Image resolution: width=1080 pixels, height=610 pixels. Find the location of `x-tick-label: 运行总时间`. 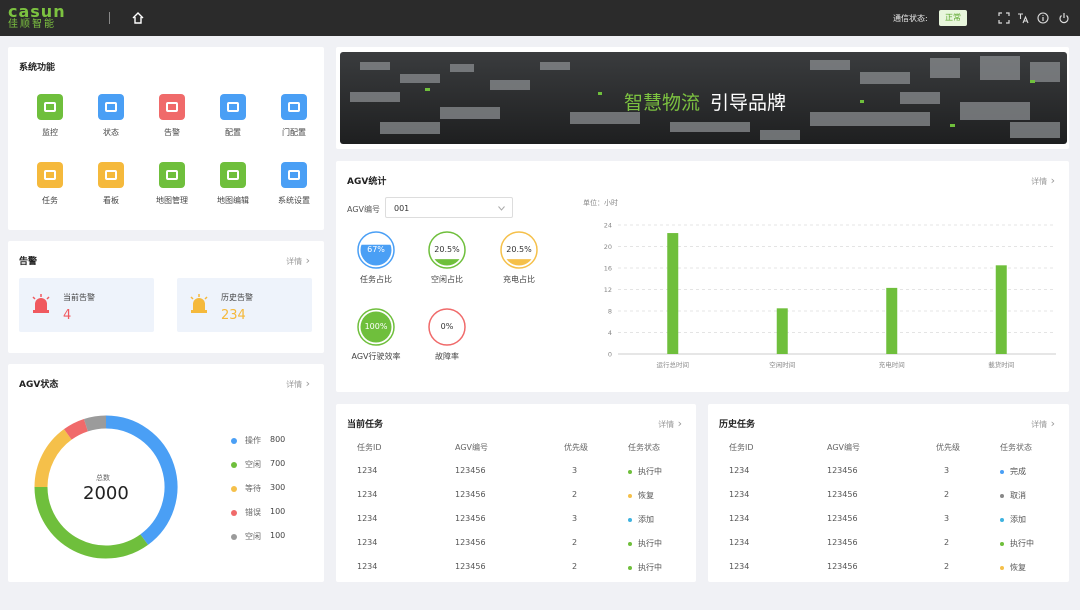

x-tick-label: 运行总时间 is located at coordinates (673, 364).